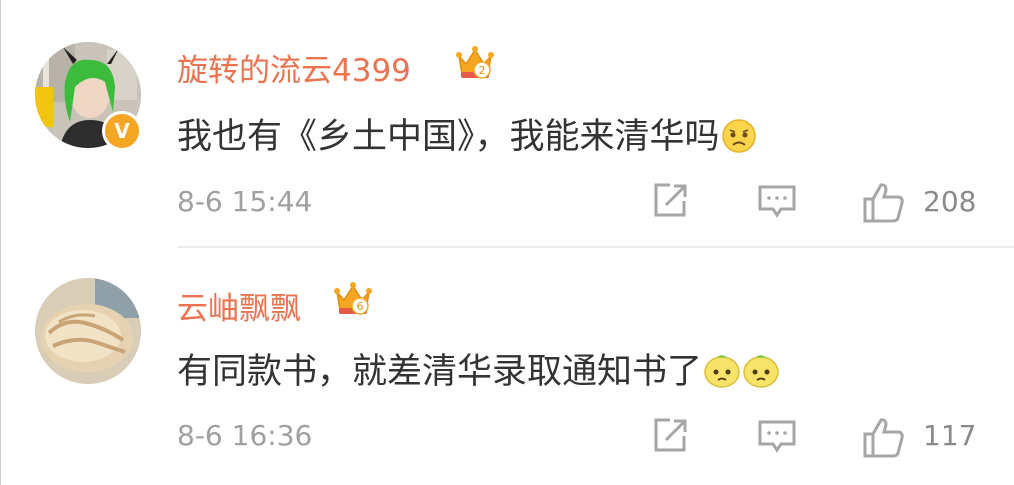  Describe the element at coordinates (360, 306) in the screenshot. I see `crown-level: 6` at that location.